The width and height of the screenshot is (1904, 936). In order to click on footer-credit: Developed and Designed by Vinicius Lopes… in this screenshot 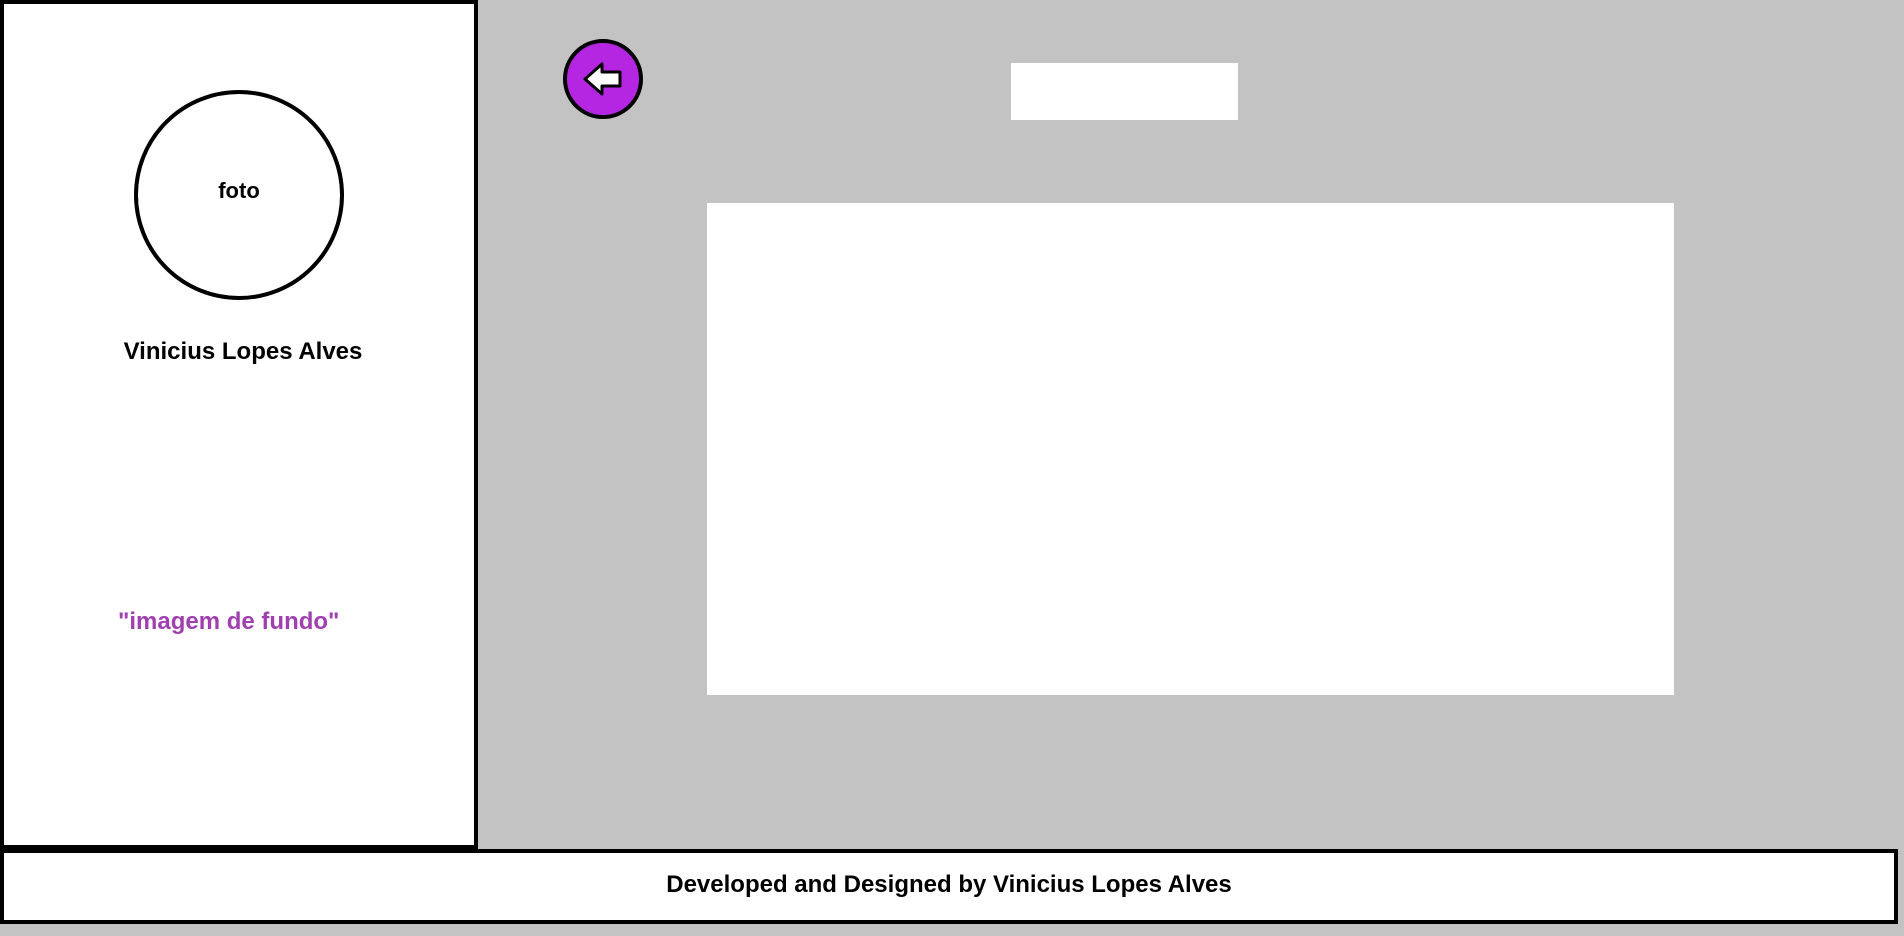, I will do `click(949, 884)`.